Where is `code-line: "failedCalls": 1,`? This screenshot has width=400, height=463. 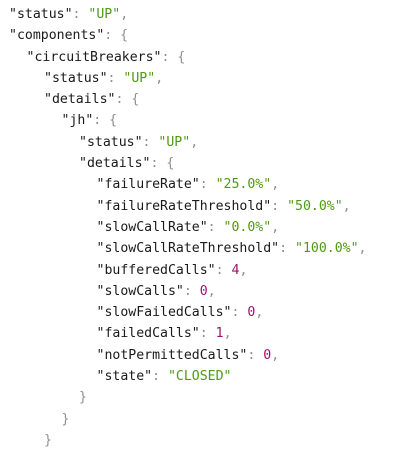
code-line: "failedCalls": 1, is located at coordinates (200, 333).